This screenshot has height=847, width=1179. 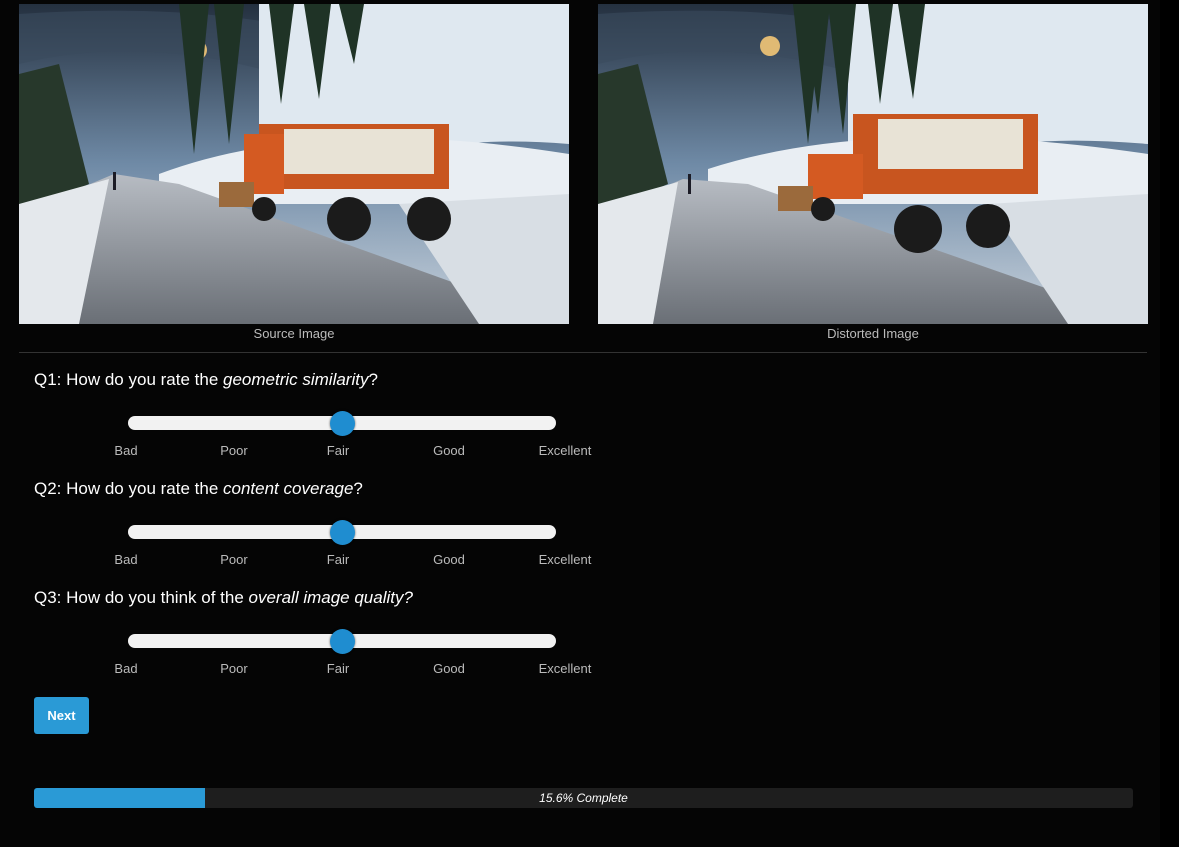 I want to click on source-image-caption: Source Image, so click(x=294, y=333).